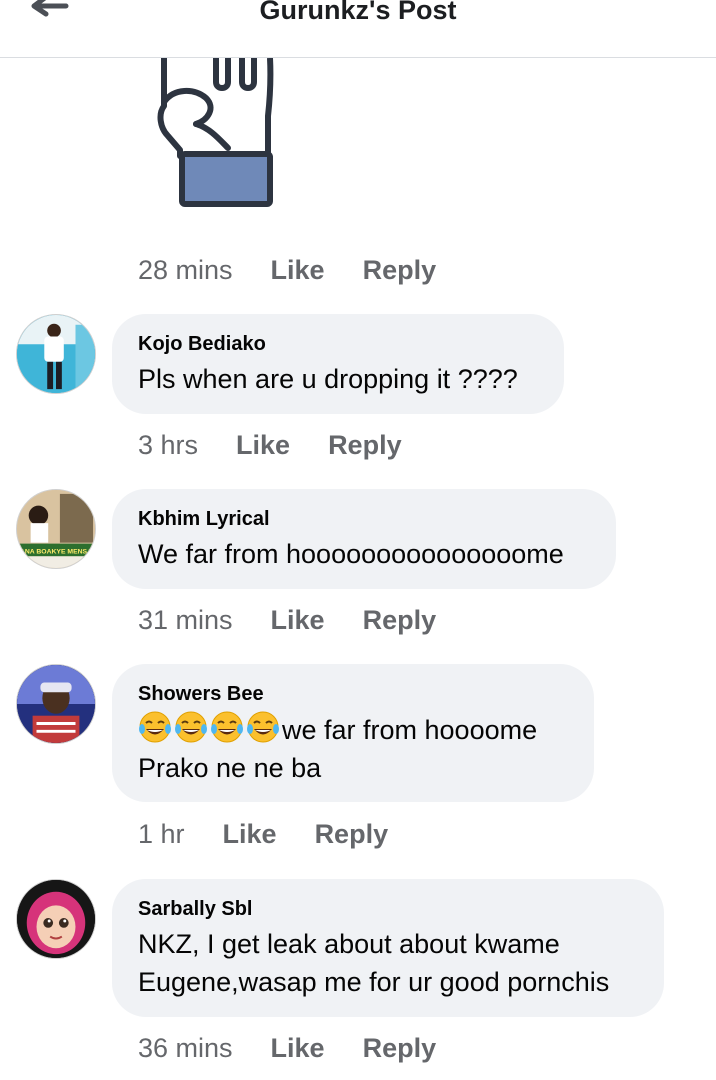  Describe the element at coordinates (209, 727) in the screenshot. I see `emoji-group` at that location.